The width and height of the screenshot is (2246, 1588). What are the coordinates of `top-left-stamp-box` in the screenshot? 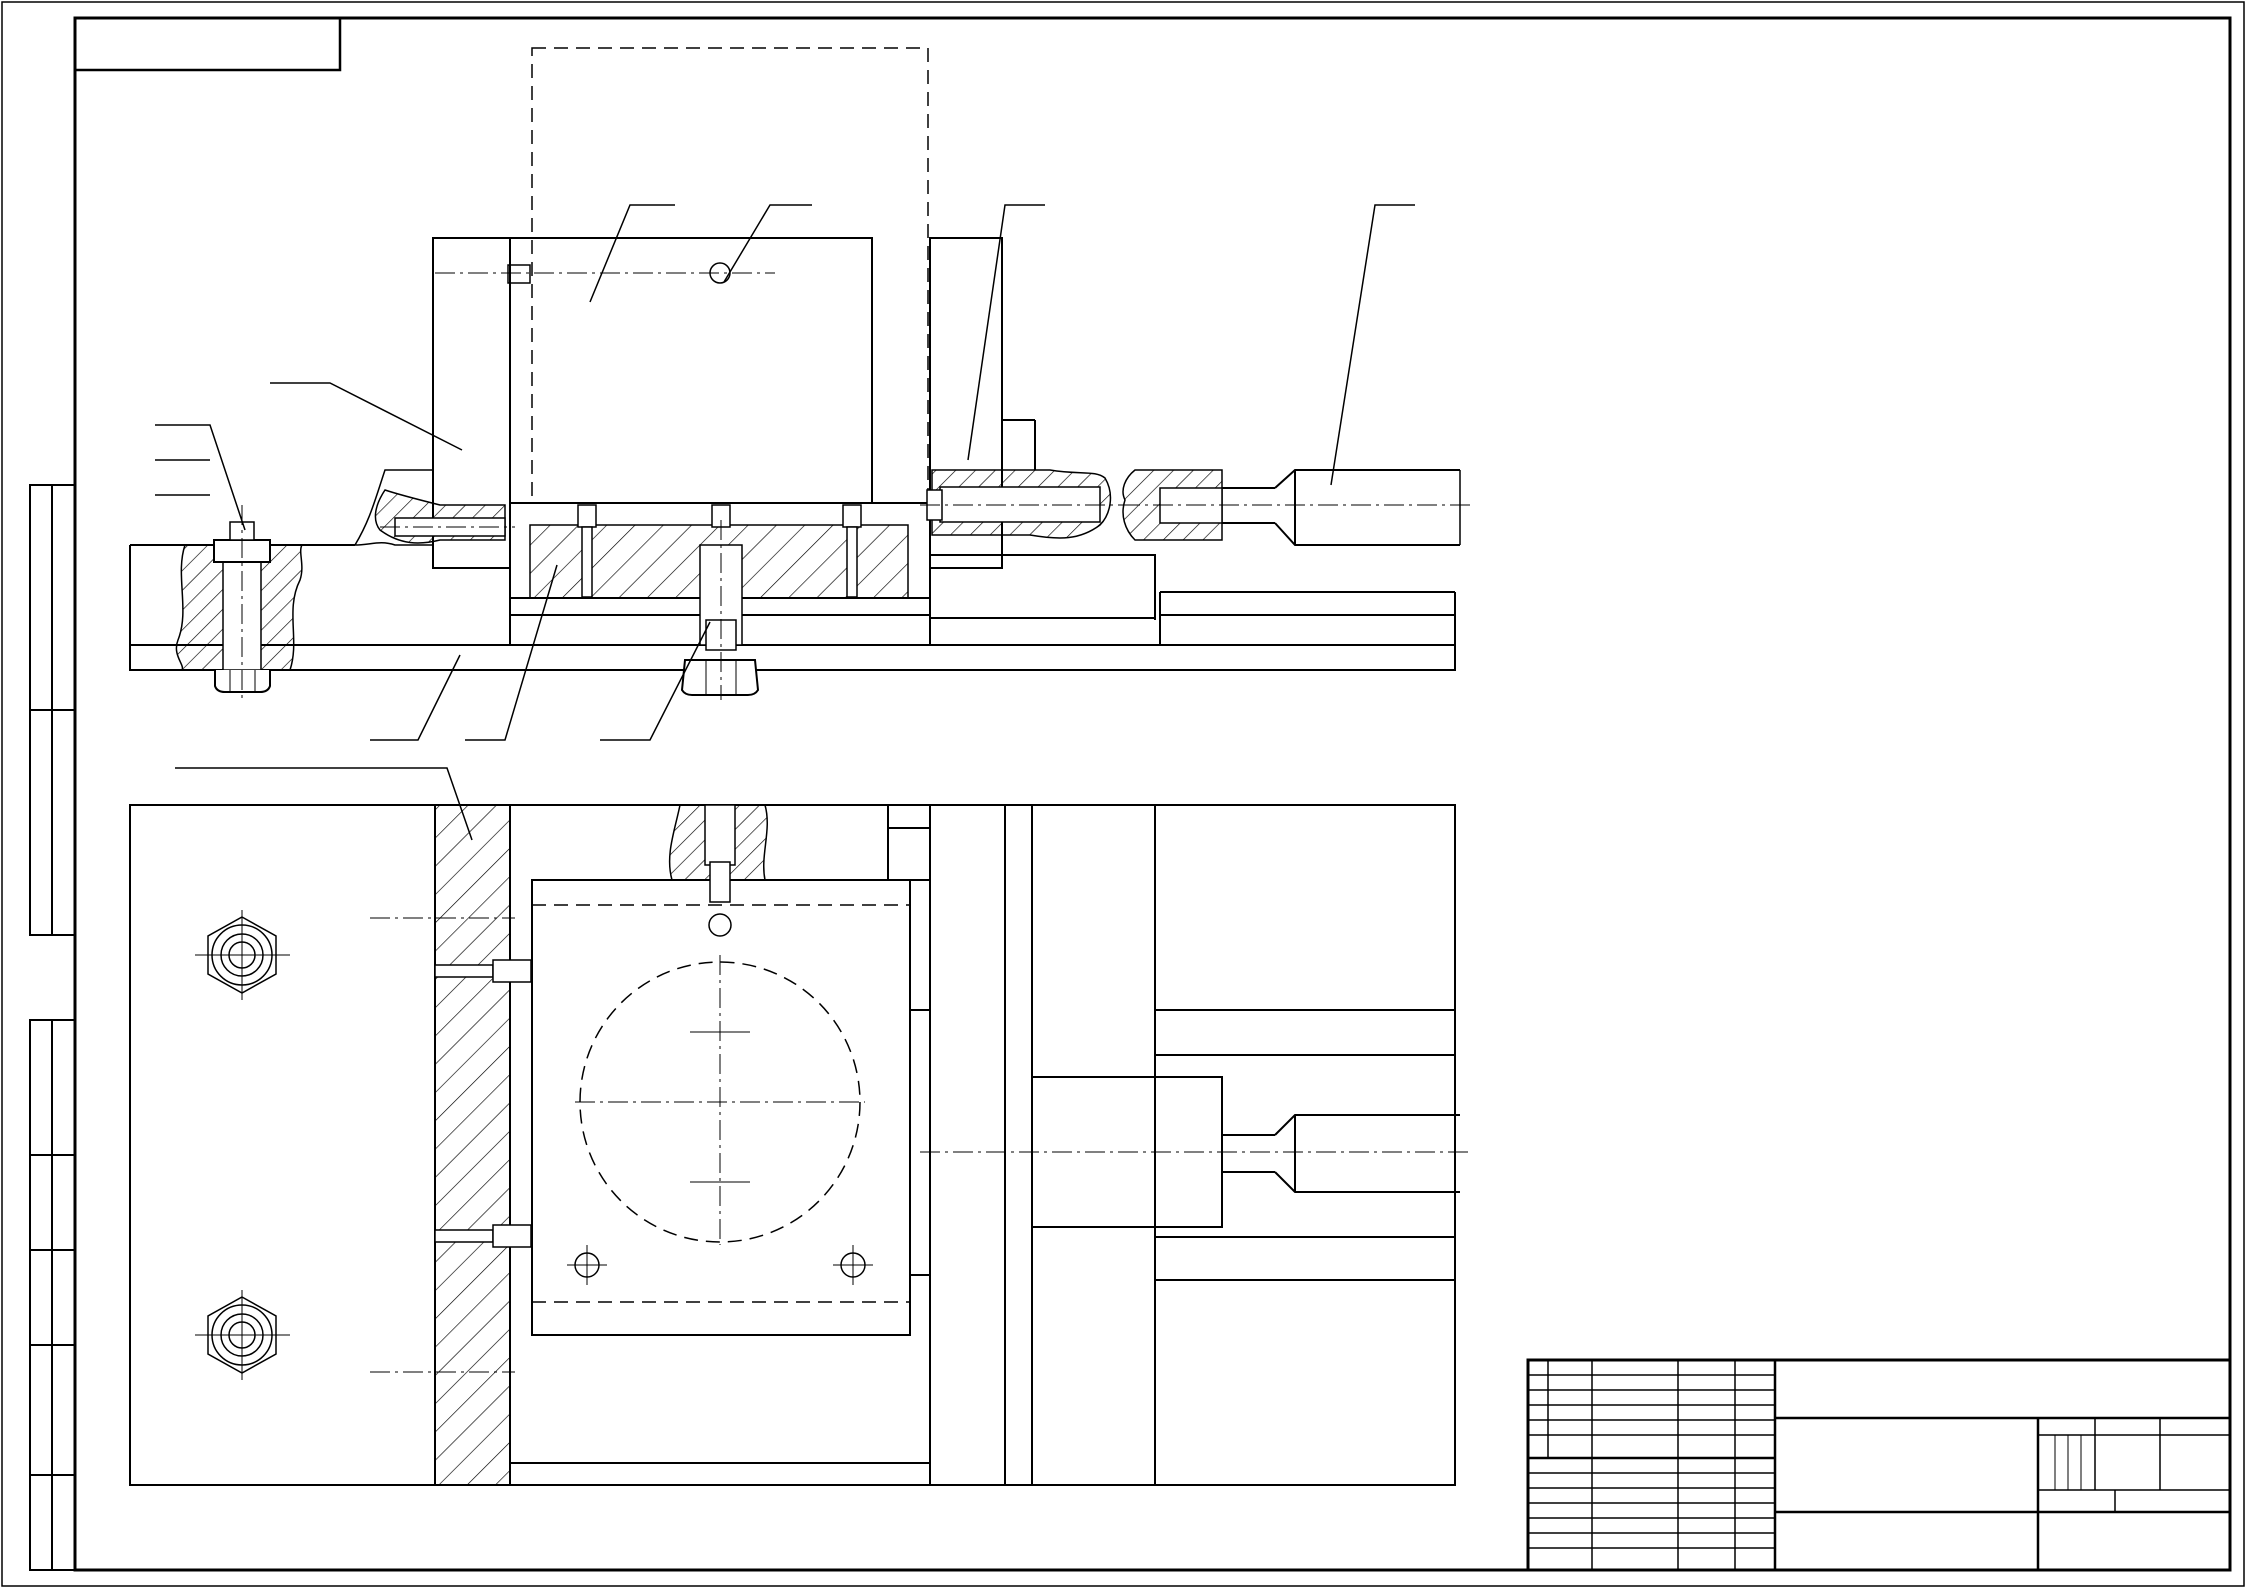 It's located at (208, 45).